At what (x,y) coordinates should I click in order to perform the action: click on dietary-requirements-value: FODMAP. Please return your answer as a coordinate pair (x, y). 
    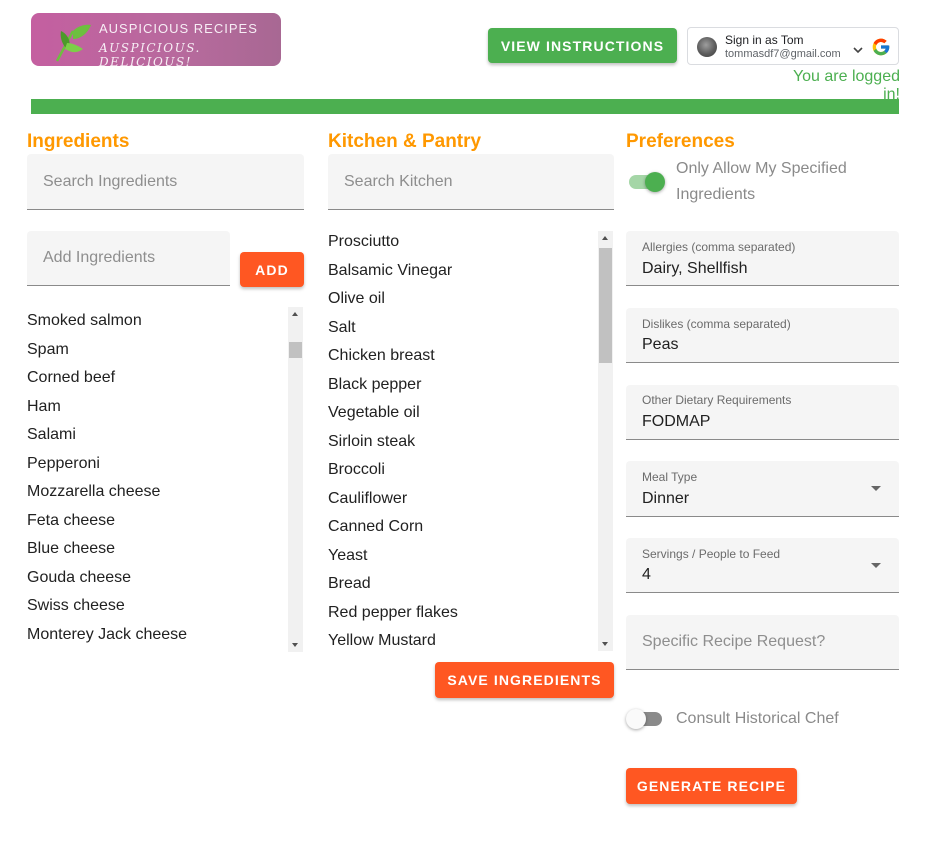
    Looking at the image, I should click on (676, 422).